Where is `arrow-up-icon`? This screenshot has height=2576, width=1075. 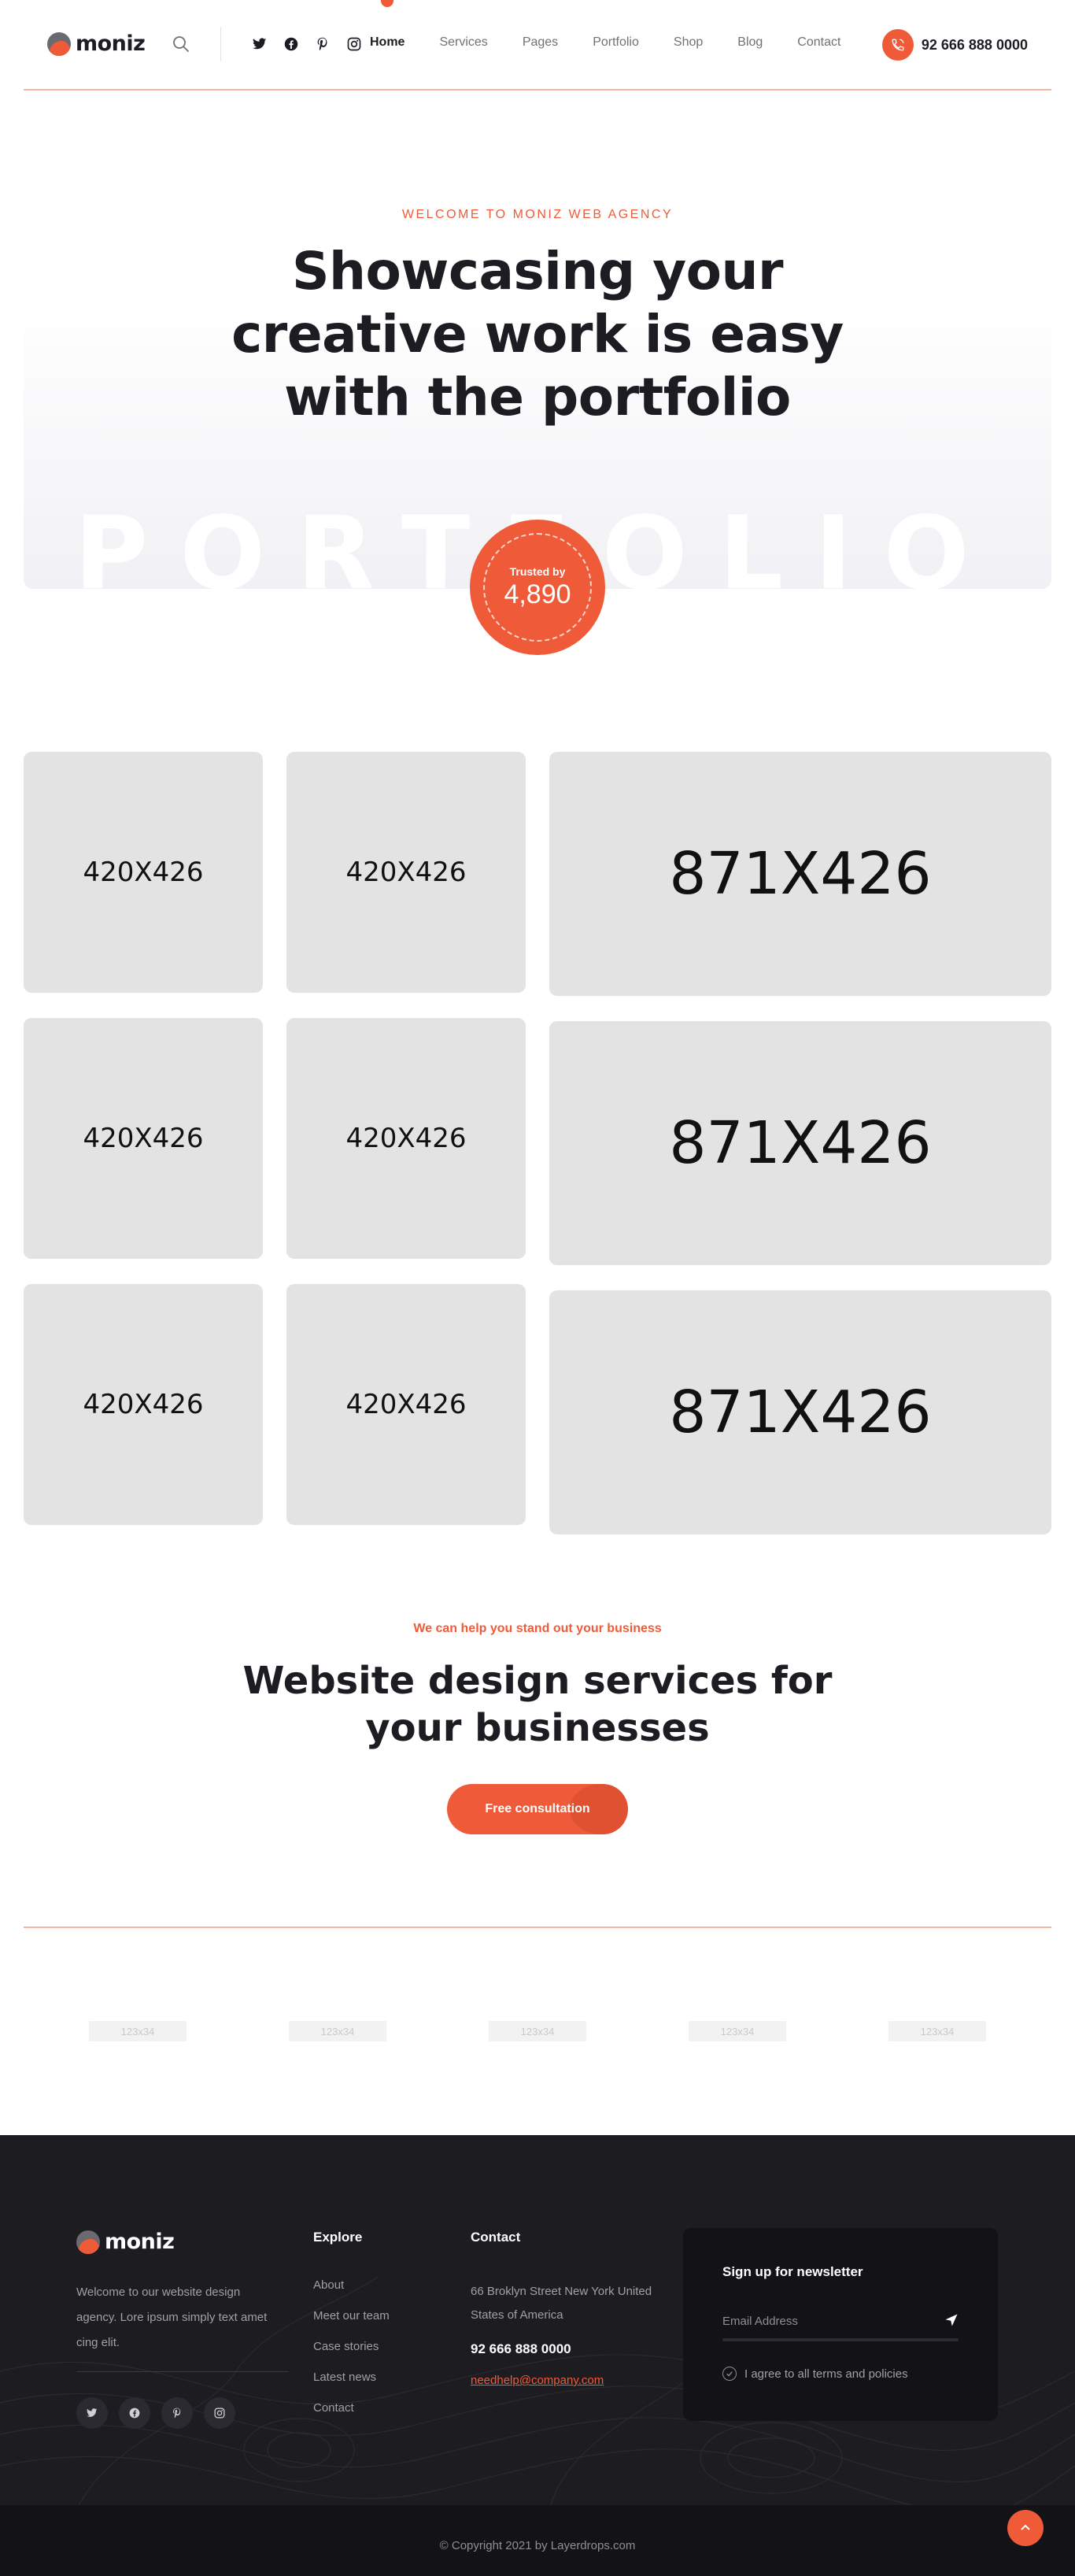
arrow-up-icon is located at coordinates (1025, 2527).